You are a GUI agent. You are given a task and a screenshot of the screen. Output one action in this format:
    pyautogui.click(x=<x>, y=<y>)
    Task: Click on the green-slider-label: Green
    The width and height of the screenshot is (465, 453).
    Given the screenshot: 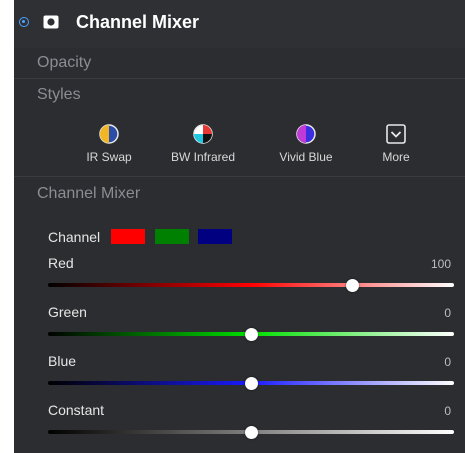 What is the action you would take?
    pyautogui.click(x=67, y=312)
    